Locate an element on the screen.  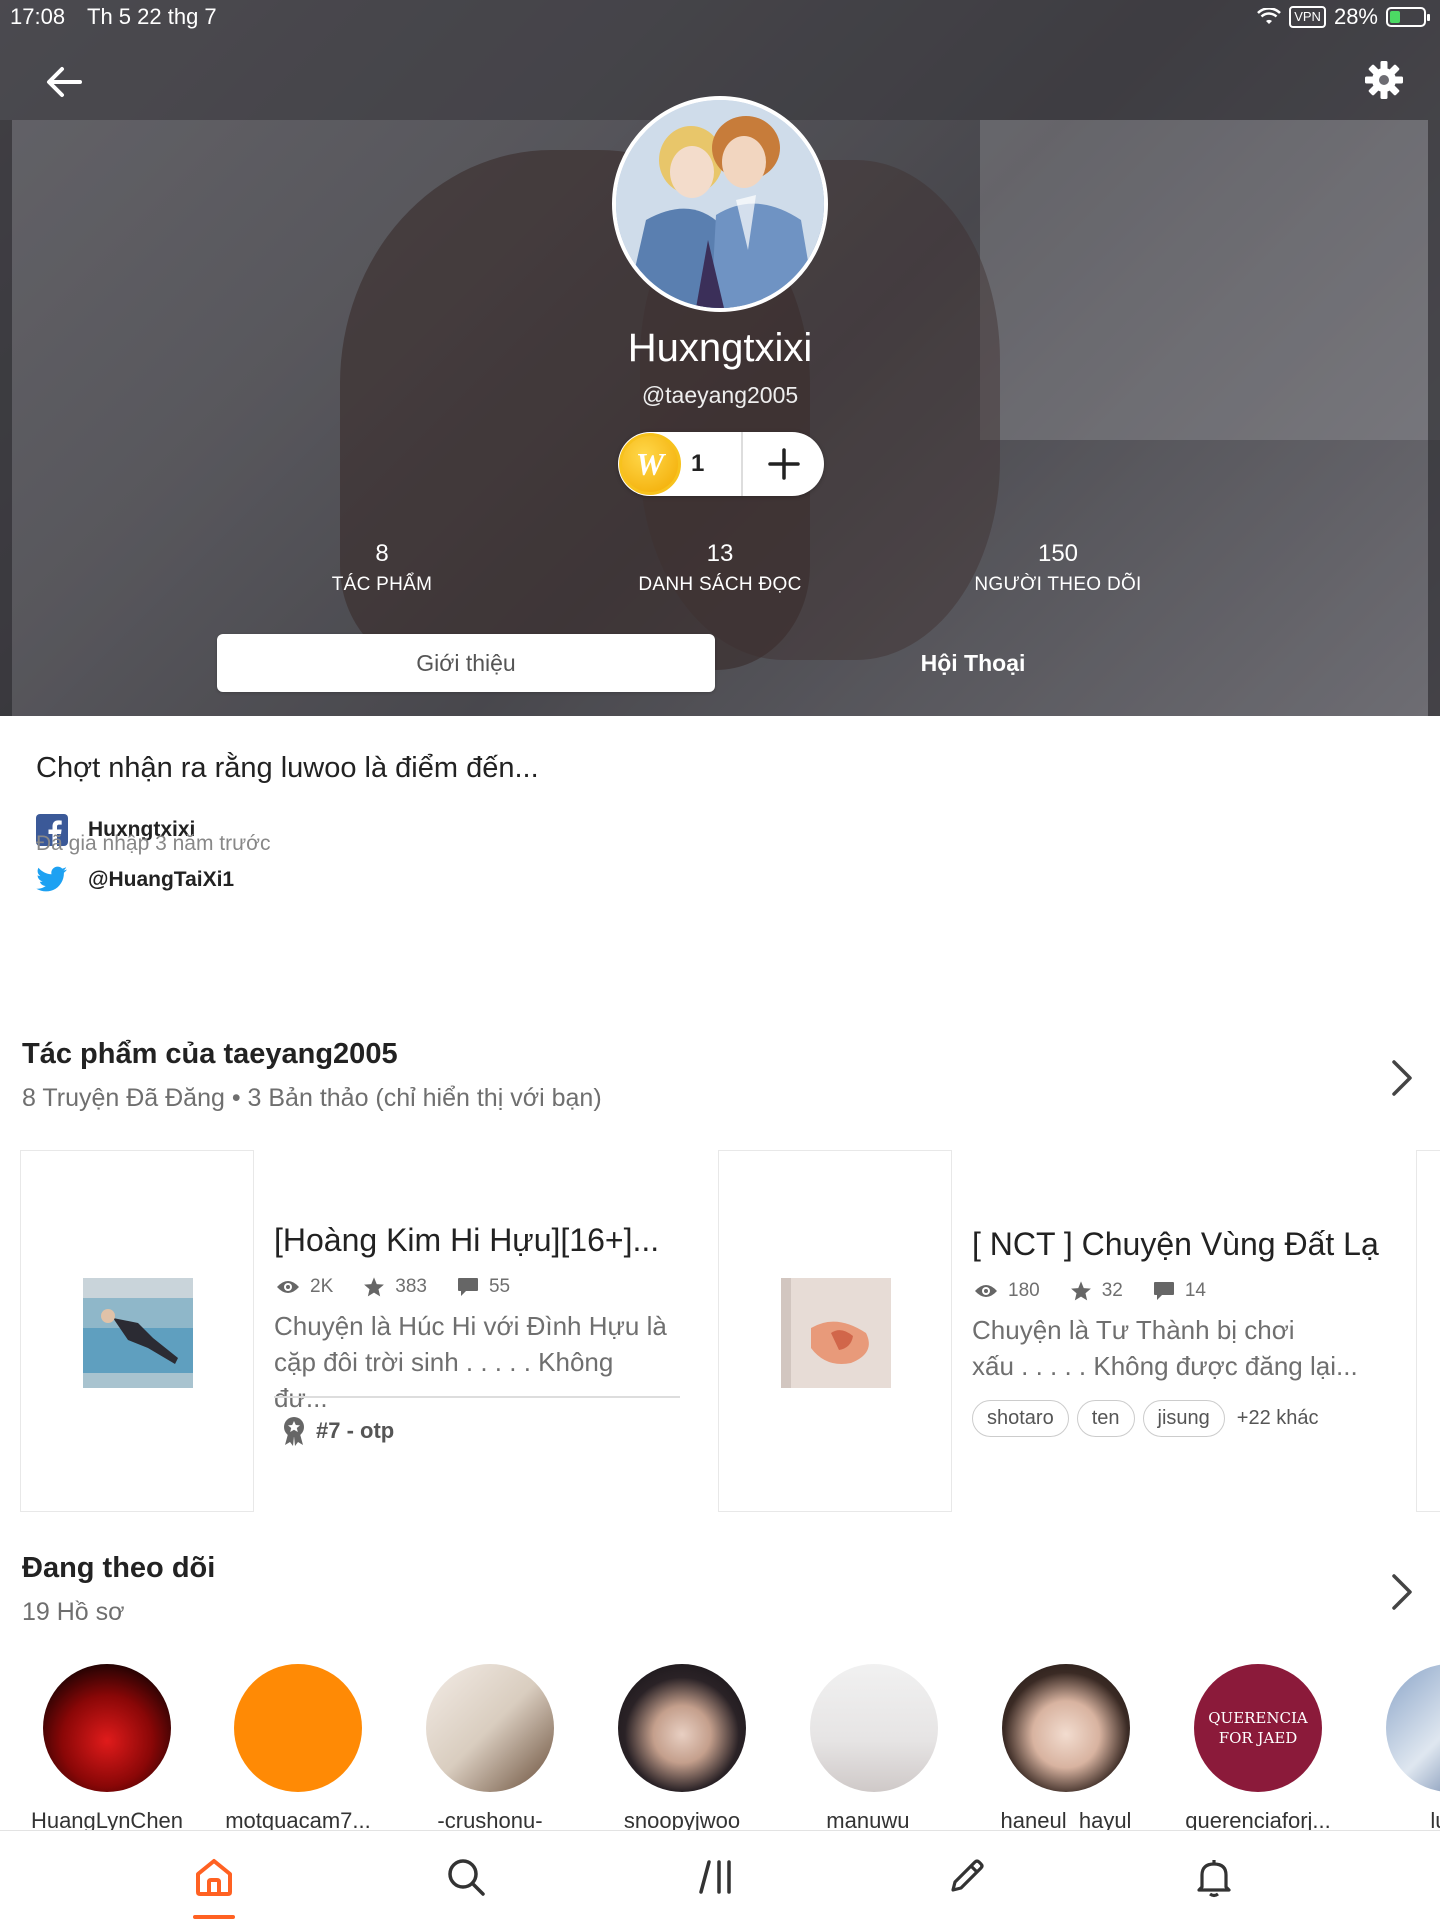
following-user: haneul_hayul is located at coordinates (1066, 1749).